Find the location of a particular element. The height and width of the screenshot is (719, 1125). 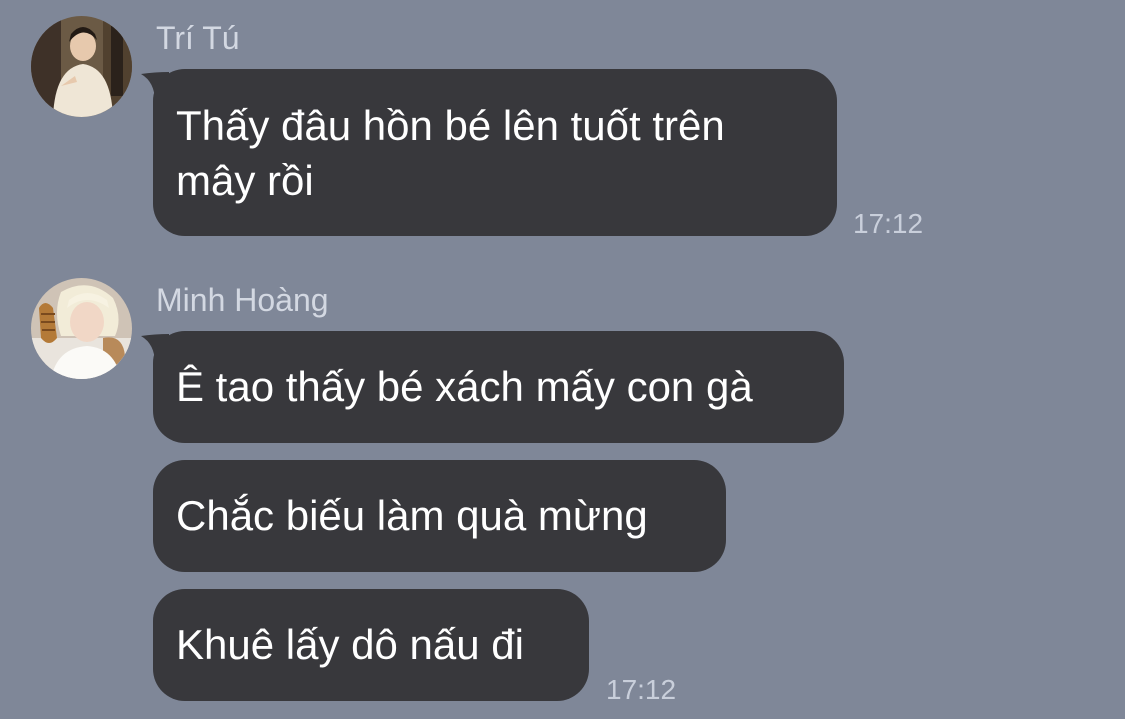

message-text: Thấy đâu hồn bé lên tuốt trên is located at coordinates (450, 125).